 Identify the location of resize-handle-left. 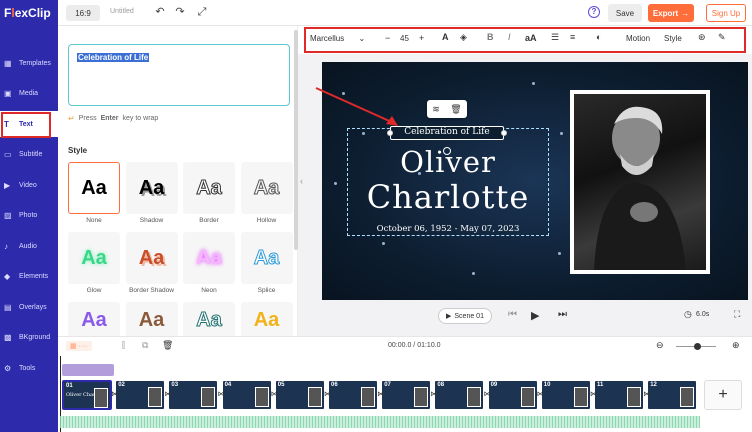
(390, 133).